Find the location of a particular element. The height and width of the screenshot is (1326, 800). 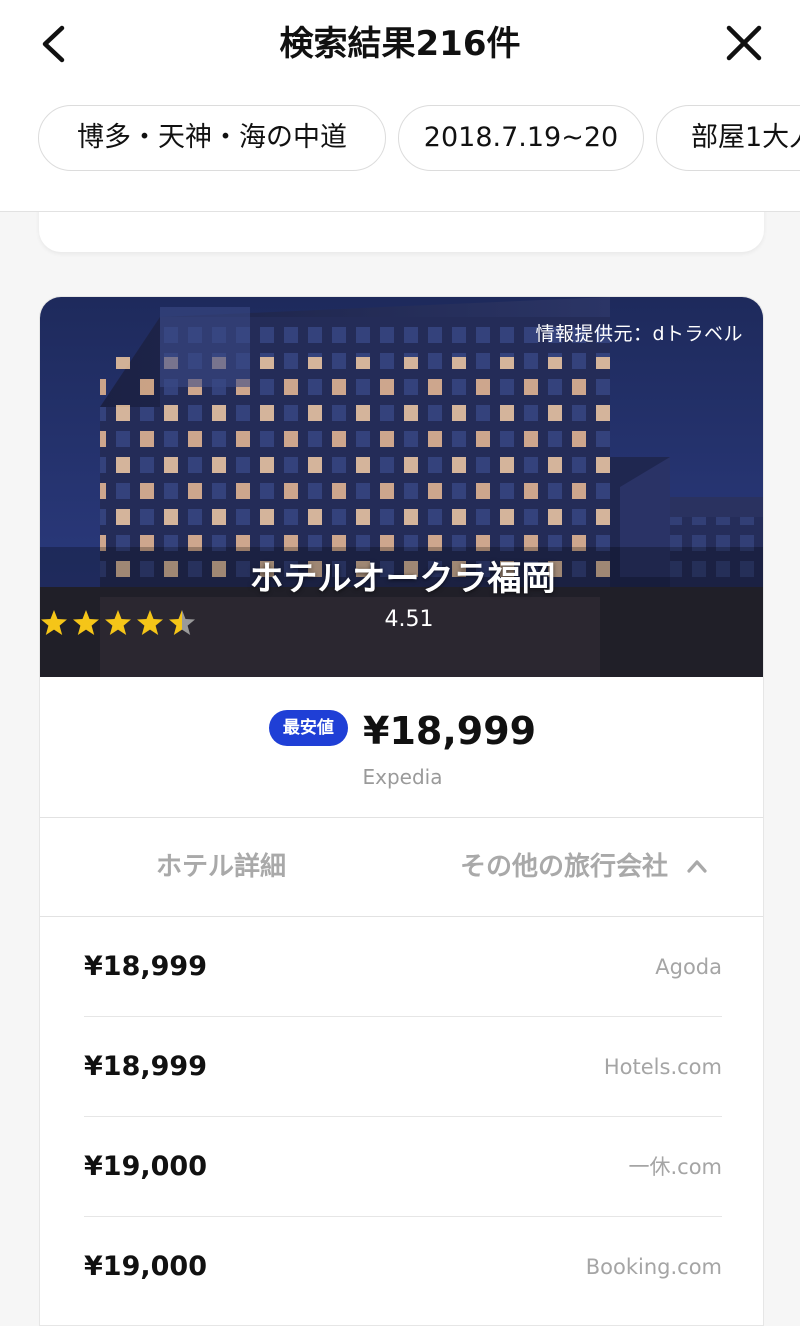

close-icon is located at coordinates (744, 43).